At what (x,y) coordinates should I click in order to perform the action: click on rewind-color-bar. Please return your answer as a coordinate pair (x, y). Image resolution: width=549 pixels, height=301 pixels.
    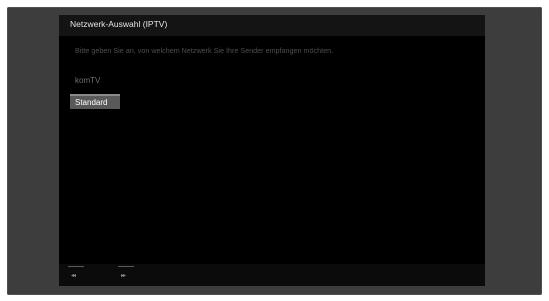
    Looking at the image, I should click on (76, 266).